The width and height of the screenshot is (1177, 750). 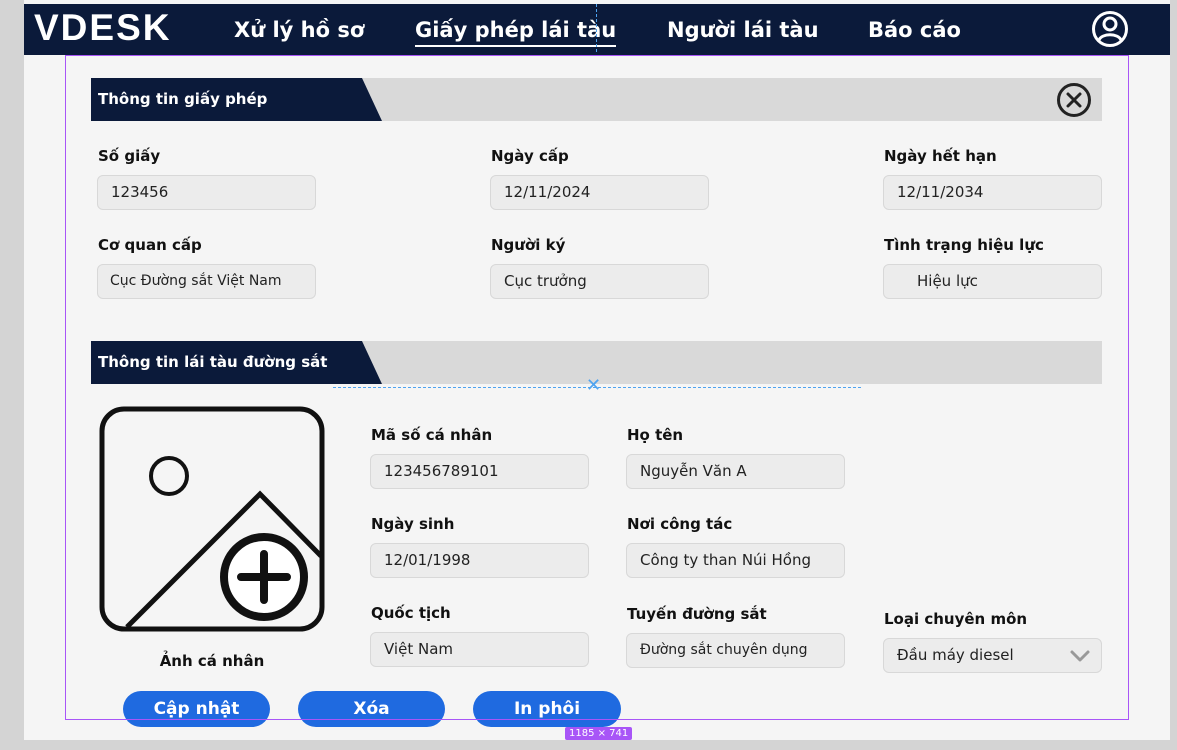 What do you see at coordinates (236, 362) in the screenshot?
I see `driver-section-title: Thông tin lái tàu đường sắt` at bounding box center [236, 362].